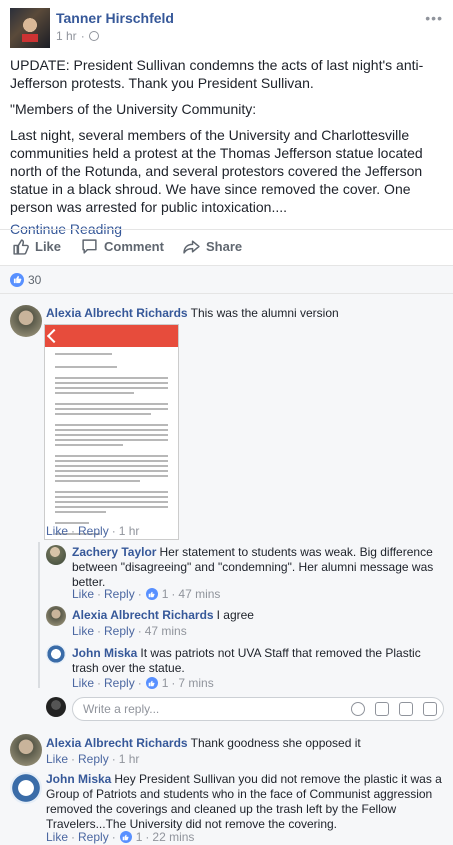 This screenshot has height=845, width=453. I want to click on comment-text: Thank goodness she opposed it, so click(275, 743).